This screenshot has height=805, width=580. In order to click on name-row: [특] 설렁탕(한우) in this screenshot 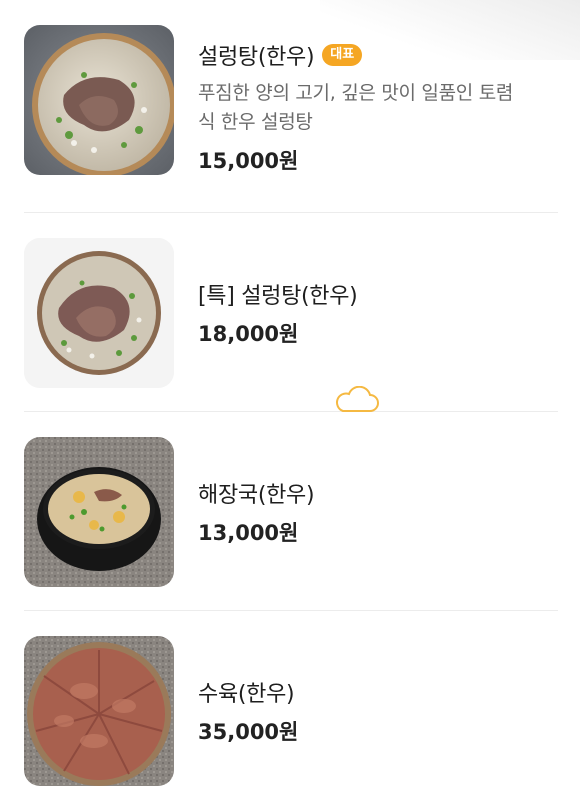, I will do `click(378, 294)`.